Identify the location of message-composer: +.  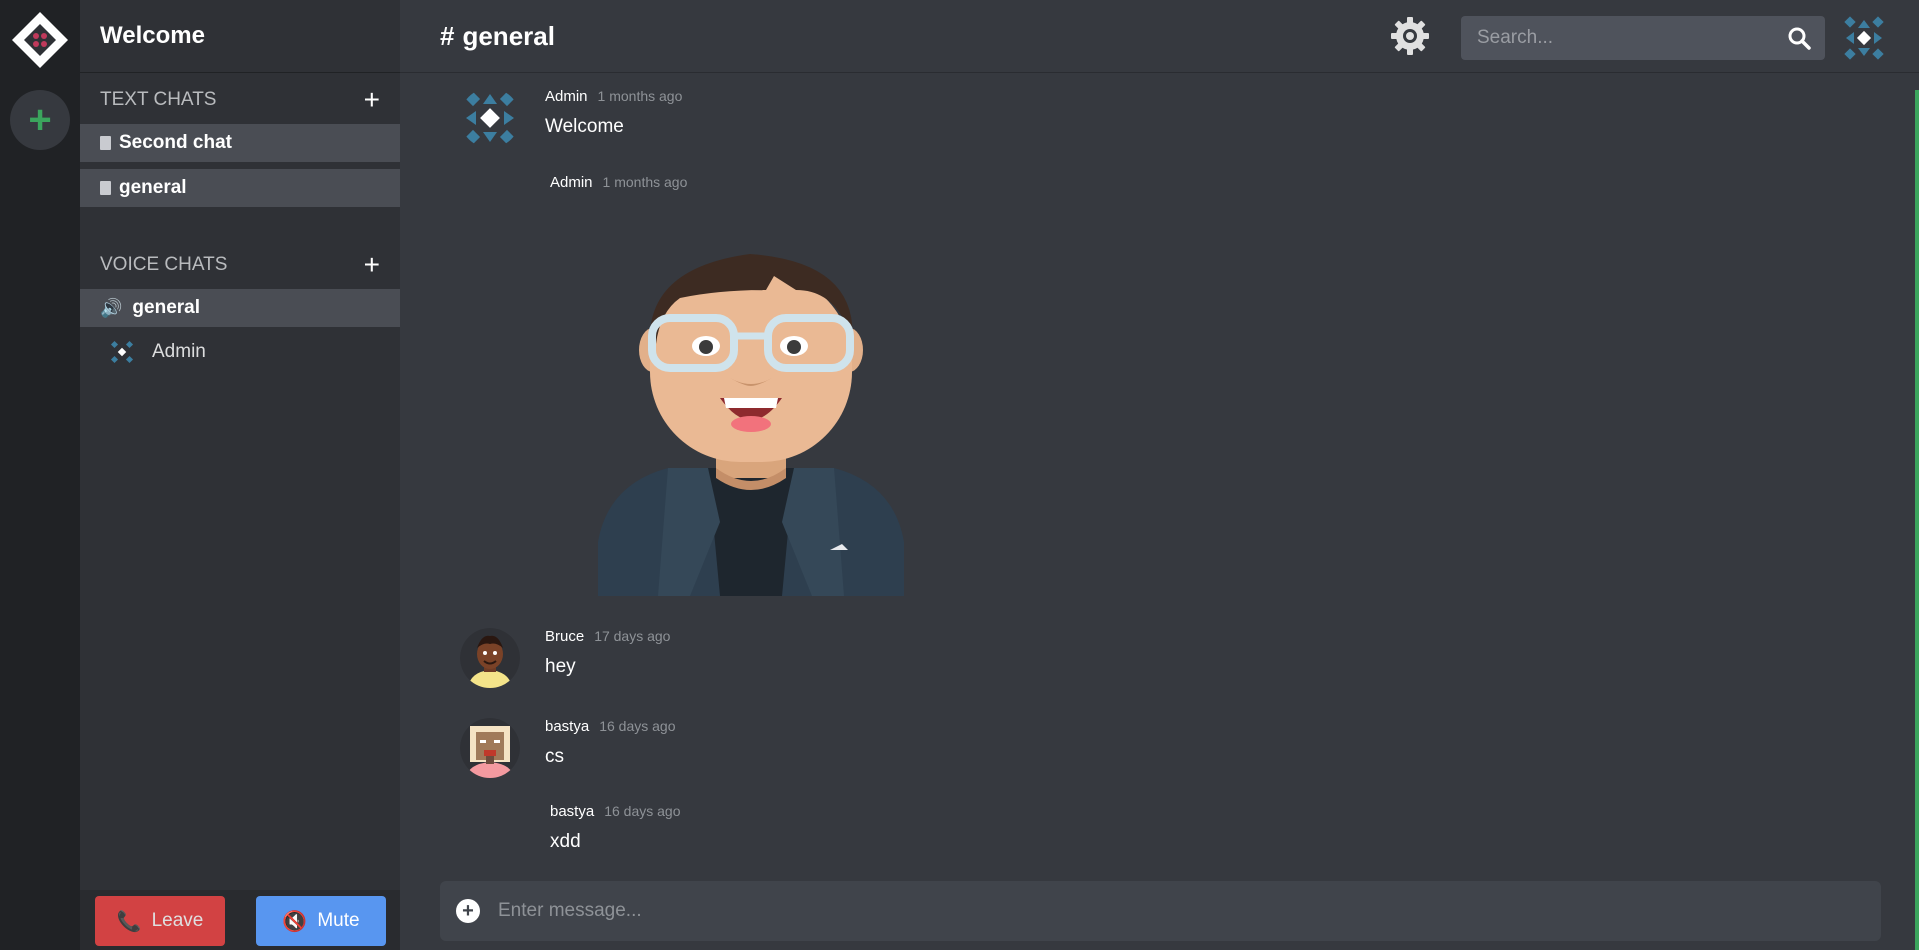
(1160, 911).